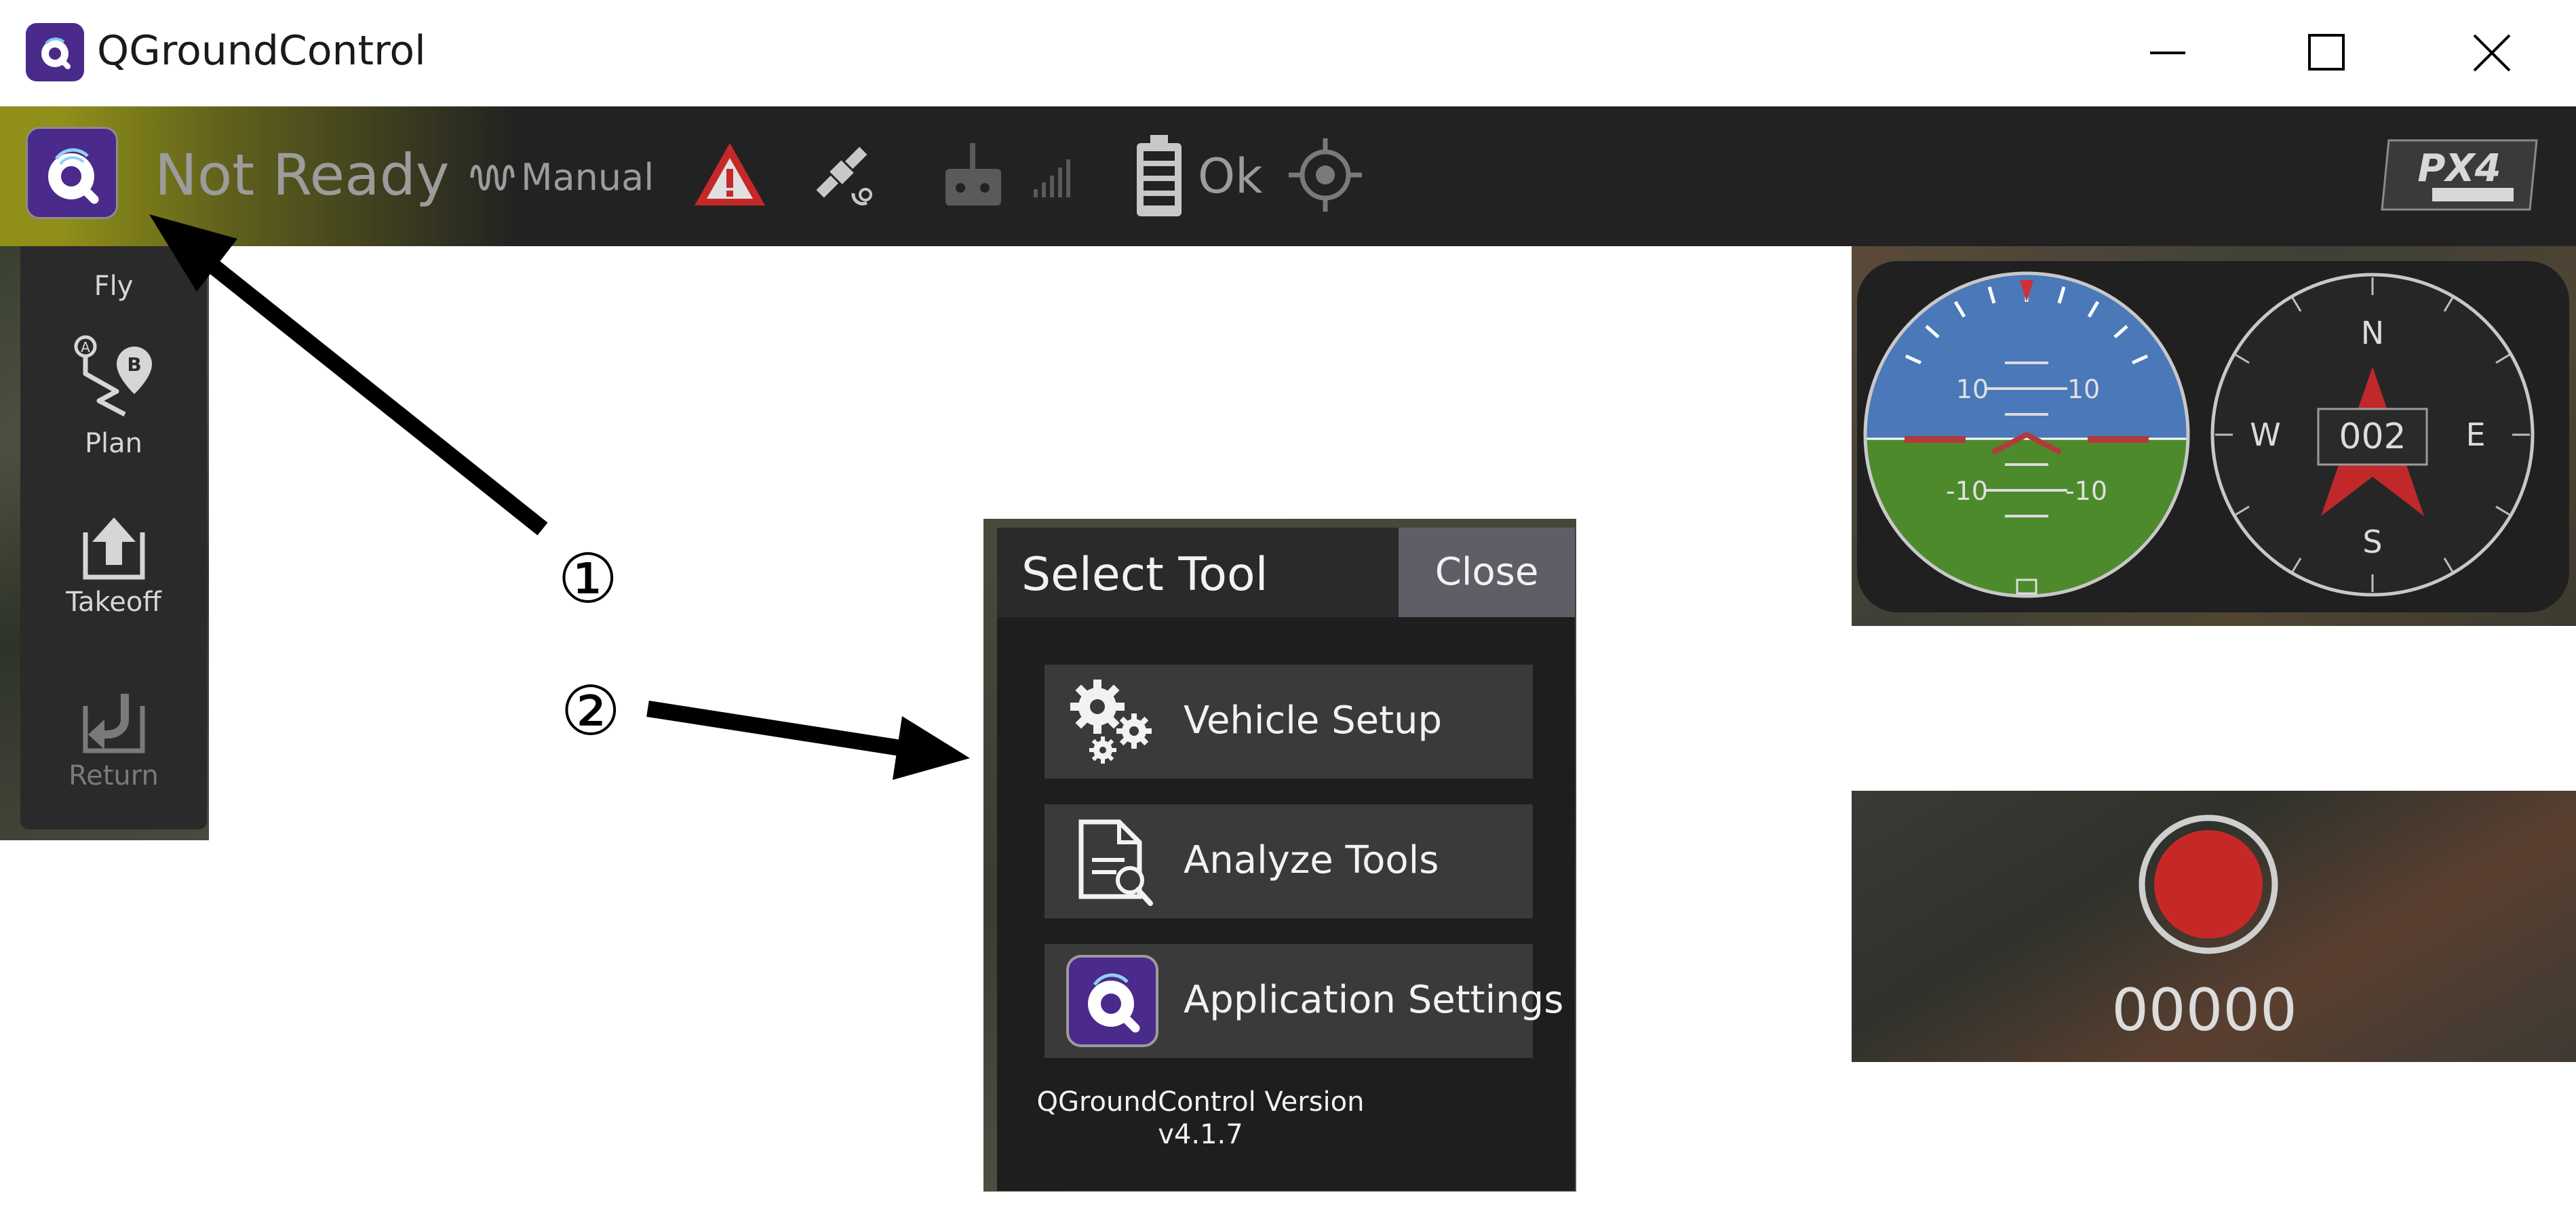 This screenshot has width=2576, height=1218. What do you see at coordinates (1200, 1134) in the screenshot?
I see `version-number: v4.1.7` at bounding box center [1200, 1134].